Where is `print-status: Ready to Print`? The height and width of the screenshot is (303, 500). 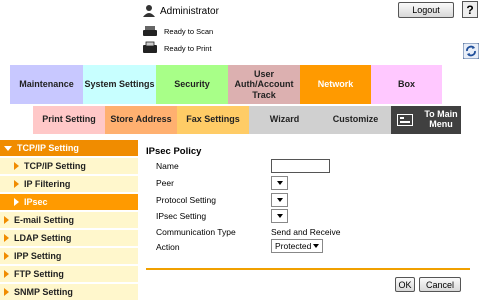 print-status: Ready to Print is located at coordinates (177, 48).